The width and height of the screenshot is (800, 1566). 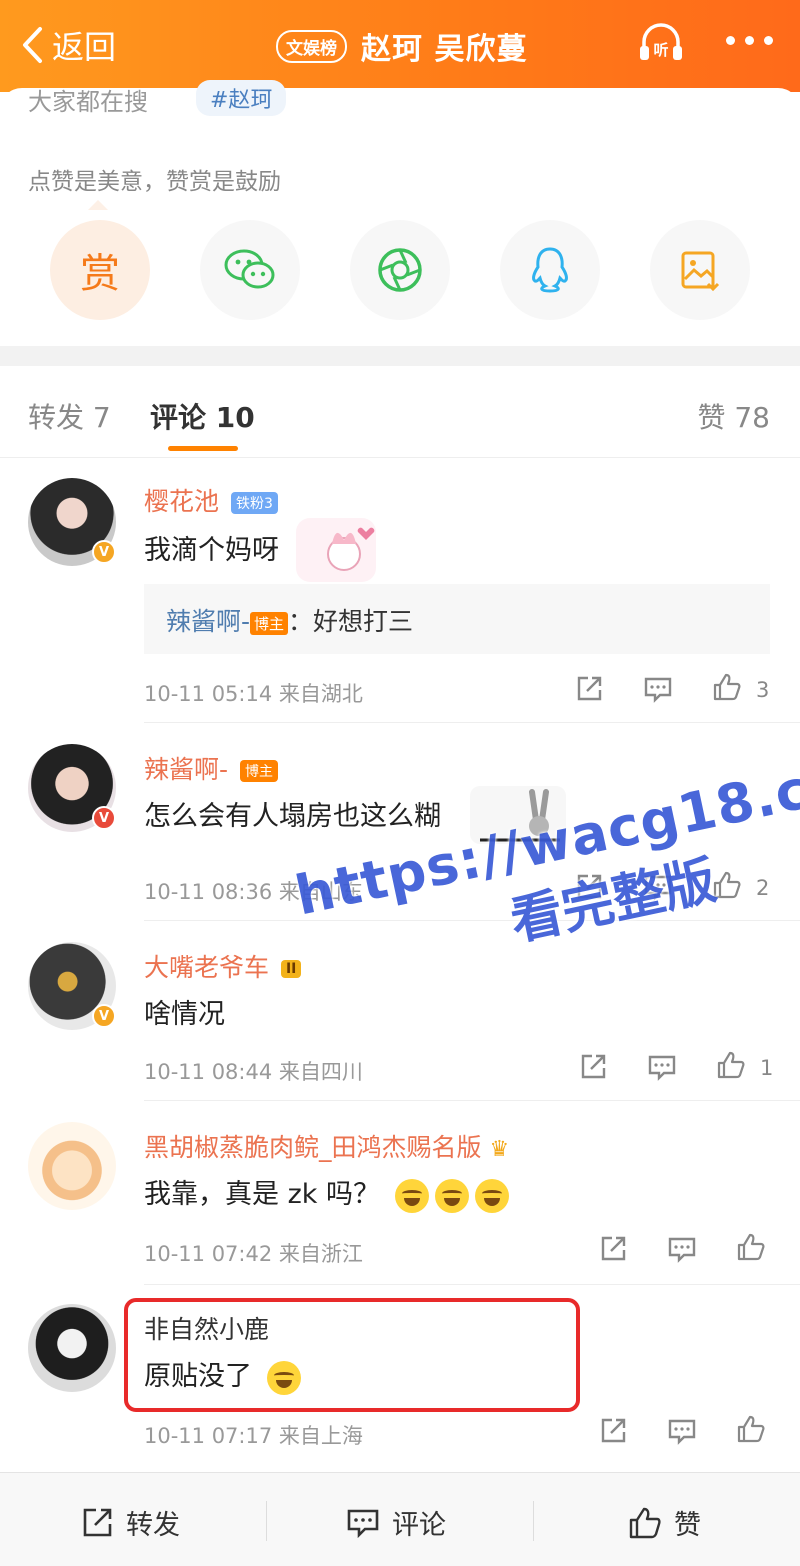 I want to click on back-label: 返回, so click(x=84, y=47).